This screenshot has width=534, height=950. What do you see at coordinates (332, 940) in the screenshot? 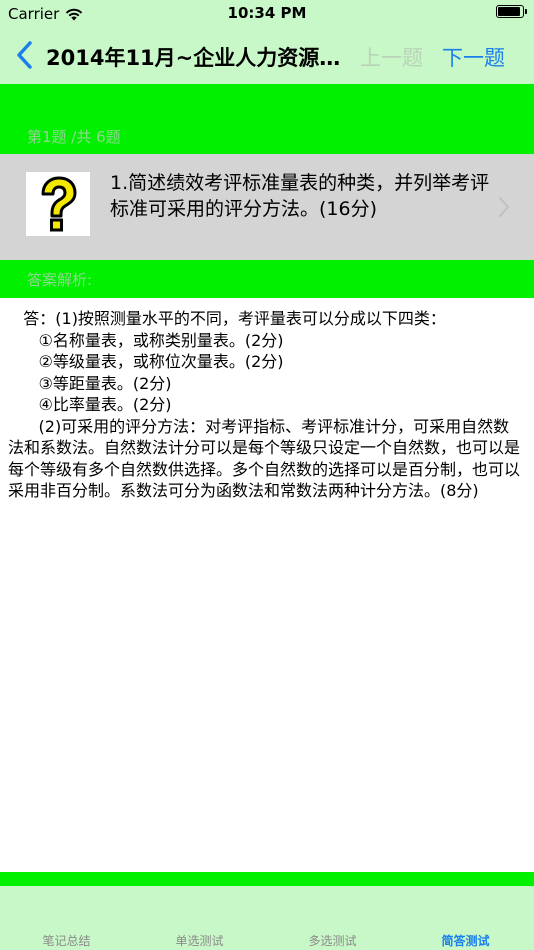
I see `tab-multiple-choice: 多选测试` at bounding box center [332, 940].